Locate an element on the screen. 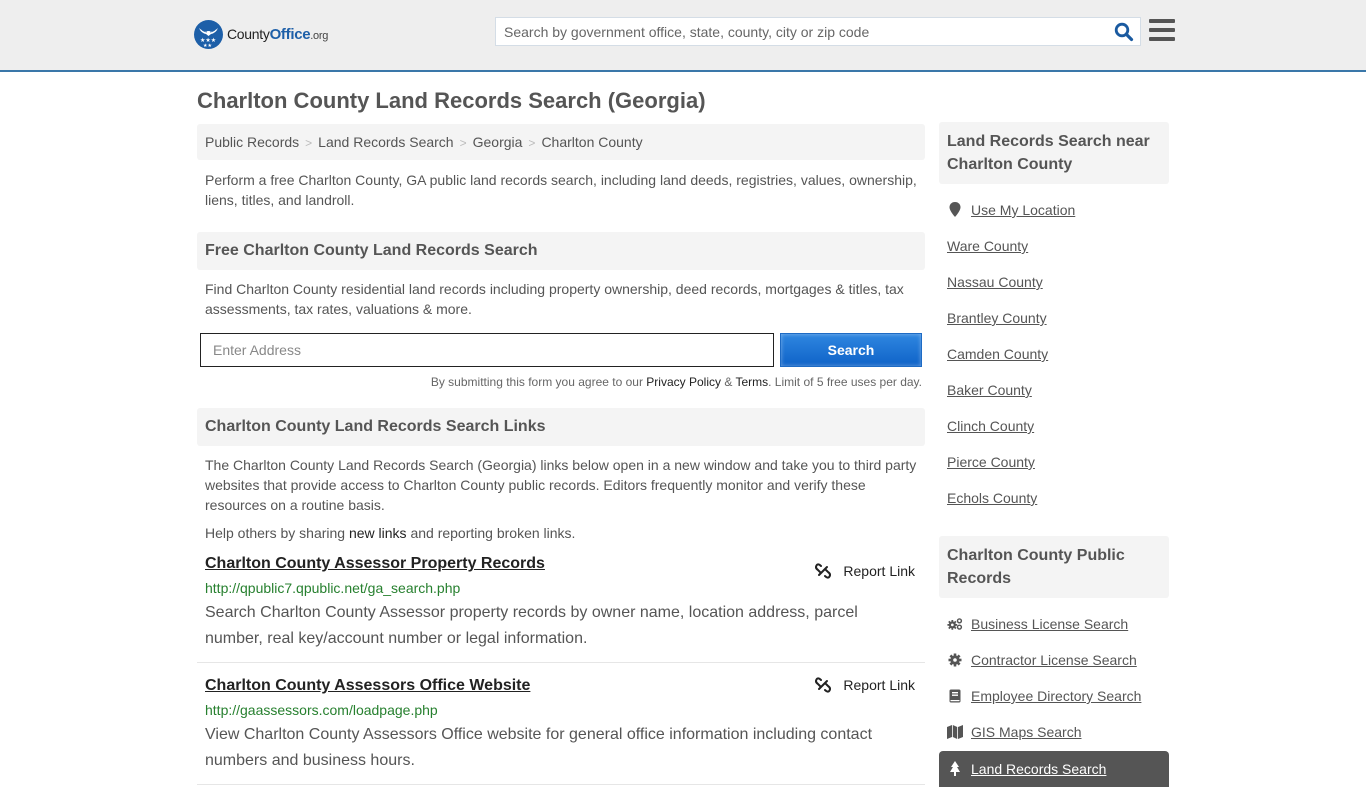 This screenshot has height=787, width=1366. sidebar-item-ware-county: Ware County is located at coordinates (1054, 246).